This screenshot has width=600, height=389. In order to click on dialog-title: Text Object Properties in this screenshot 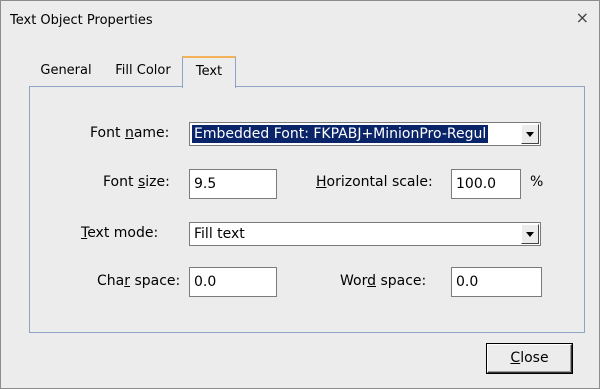, I will do `click(81, 20)`.